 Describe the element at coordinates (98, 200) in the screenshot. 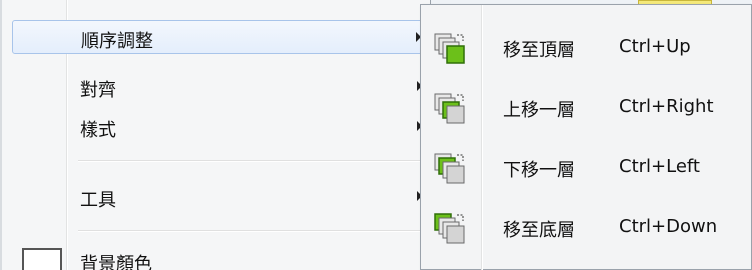

I see `menu-item-label: 工具` at that location.